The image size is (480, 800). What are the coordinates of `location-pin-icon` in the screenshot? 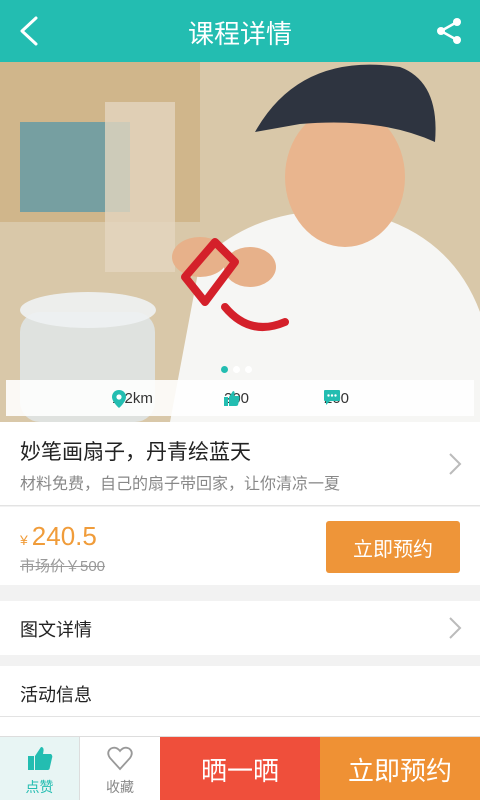 It's located at (119, 398).